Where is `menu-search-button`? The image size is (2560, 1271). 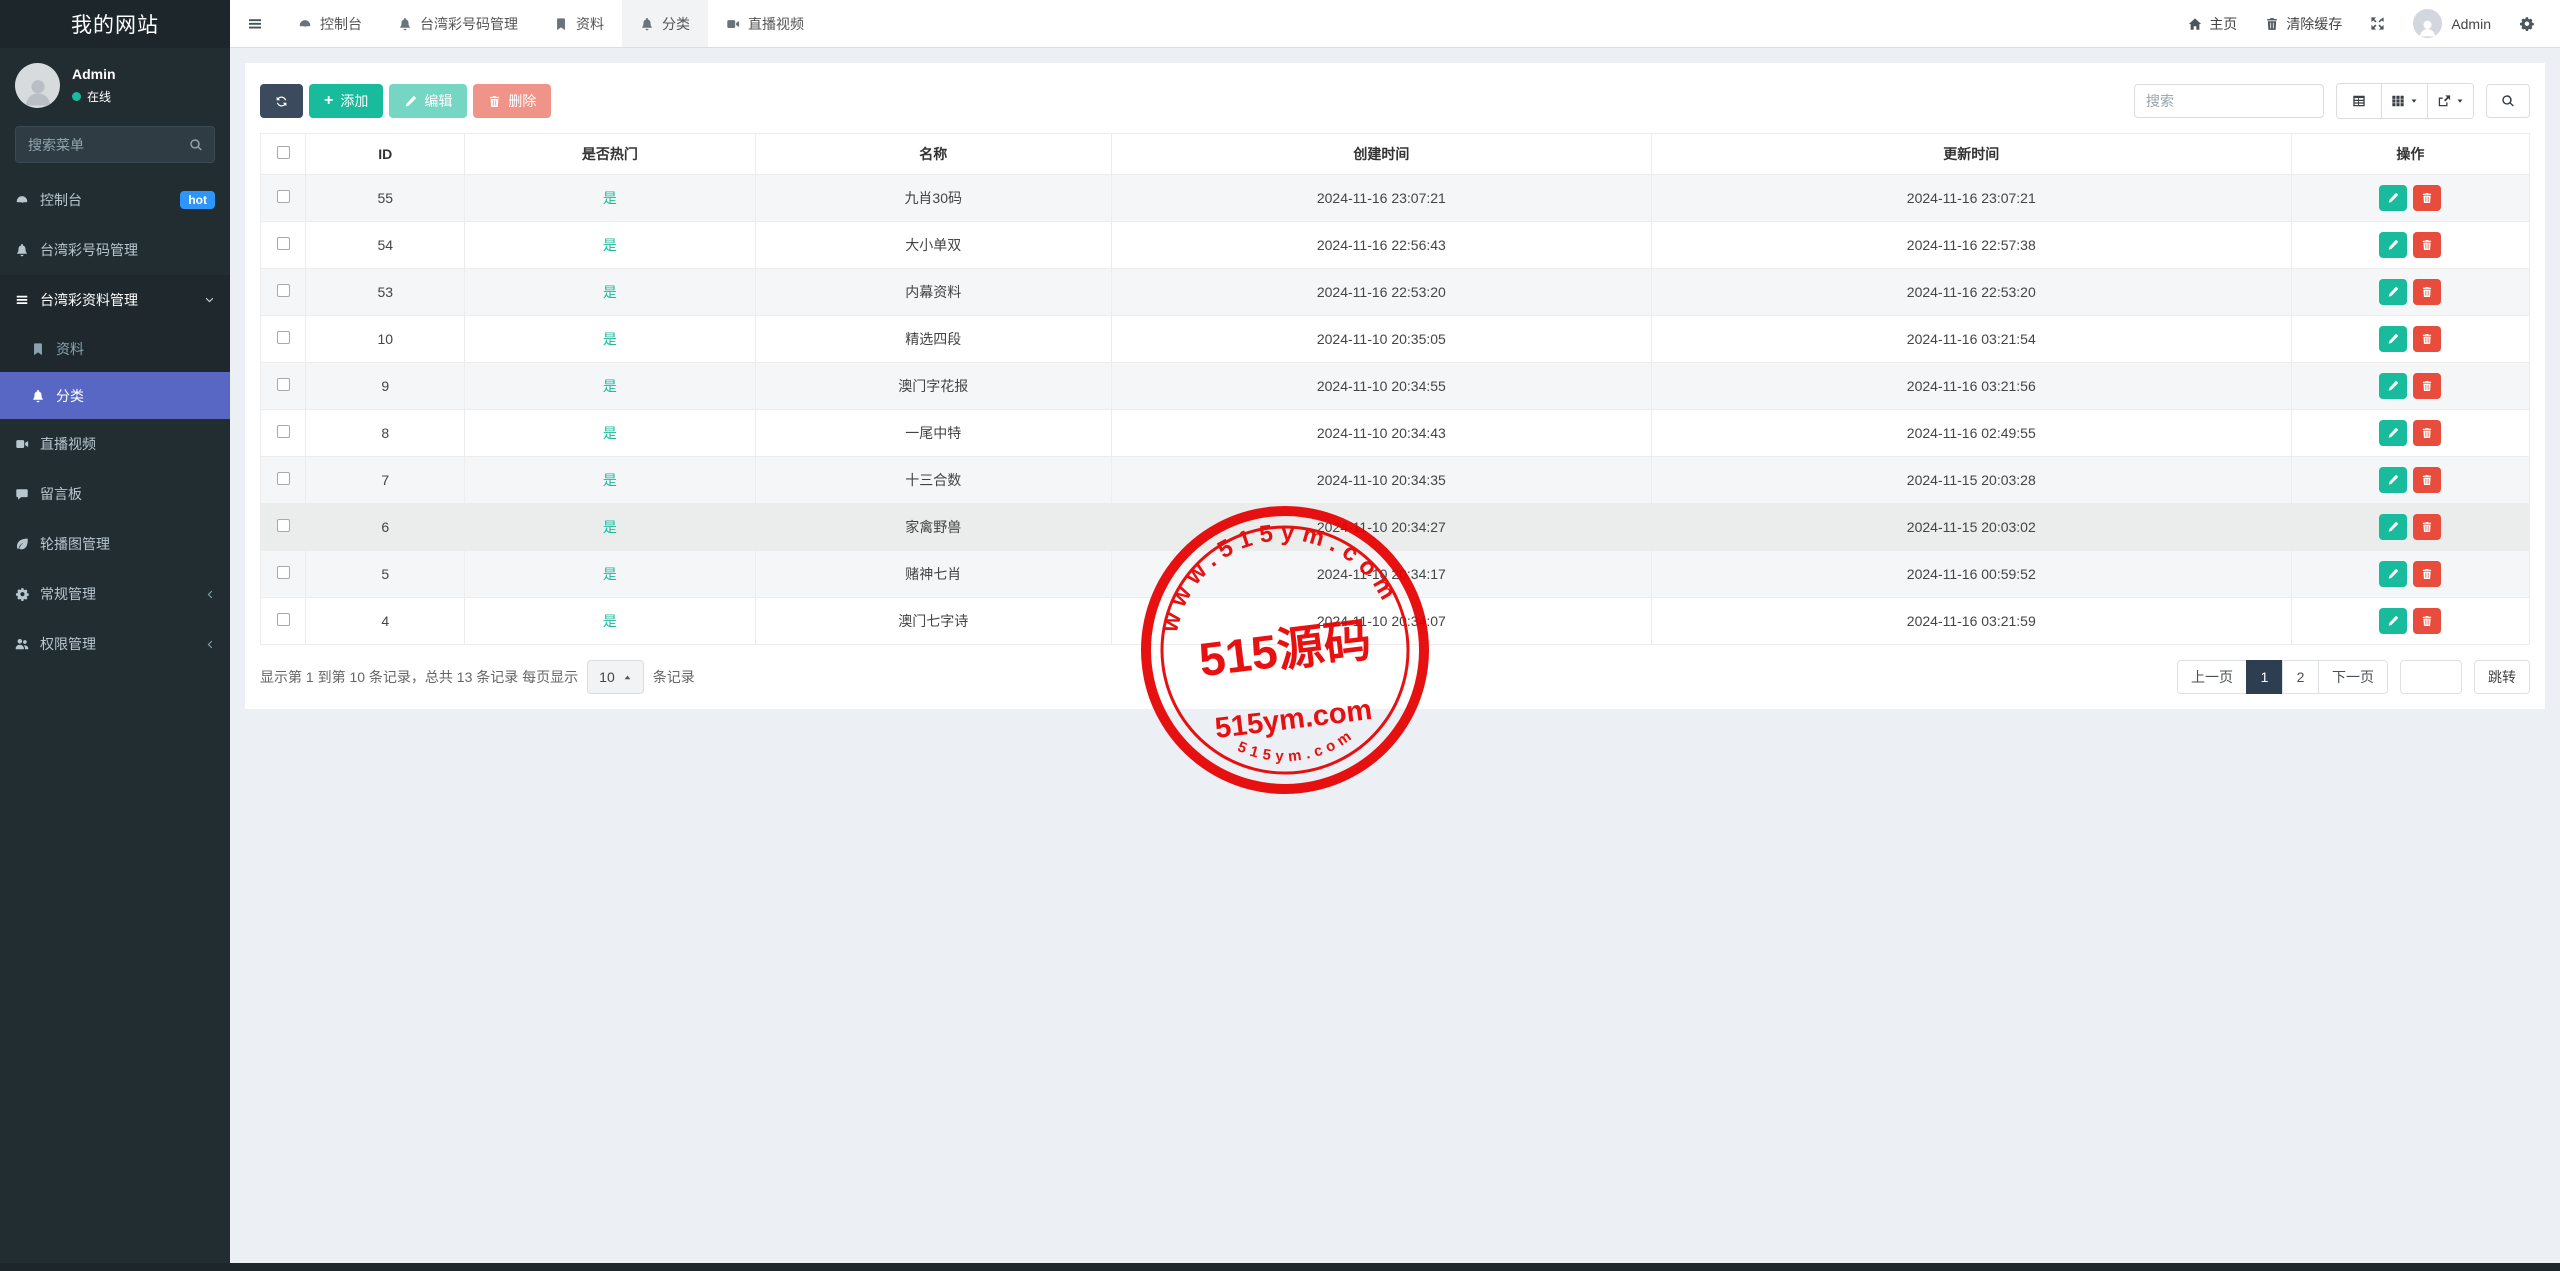 menu-search-button is located at coordinates (196, 144).